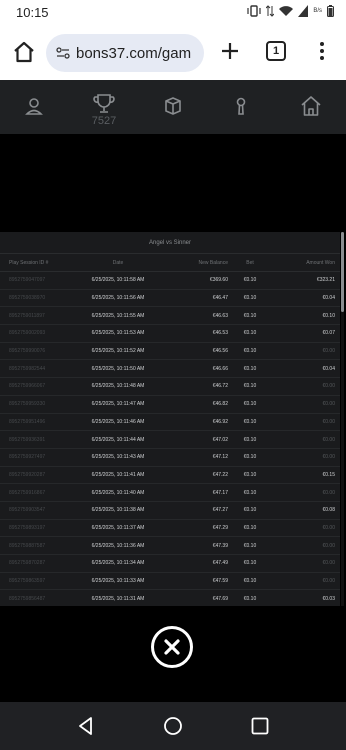 The width and height of the screenshot is (346, 750). I want to click on cell-session-id: 8952759002093, so click(27, 333).